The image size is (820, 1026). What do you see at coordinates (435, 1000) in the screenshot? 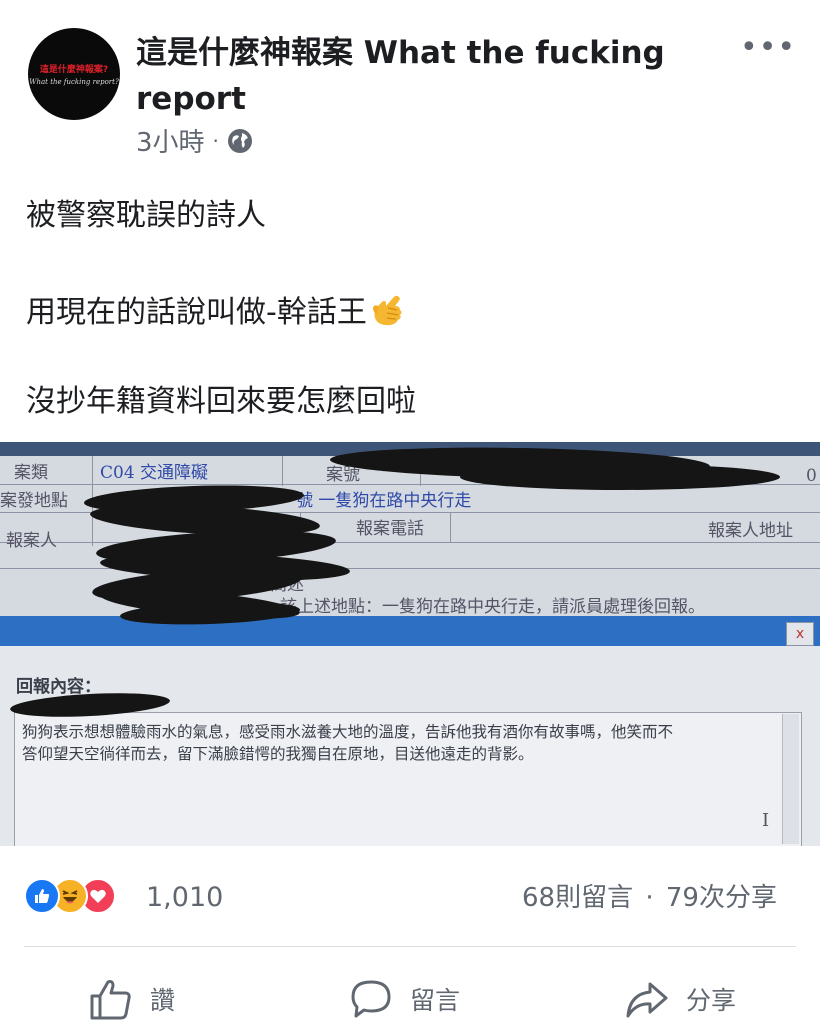
I see `comment-label: 留言` at bounding box center [435, 1000].